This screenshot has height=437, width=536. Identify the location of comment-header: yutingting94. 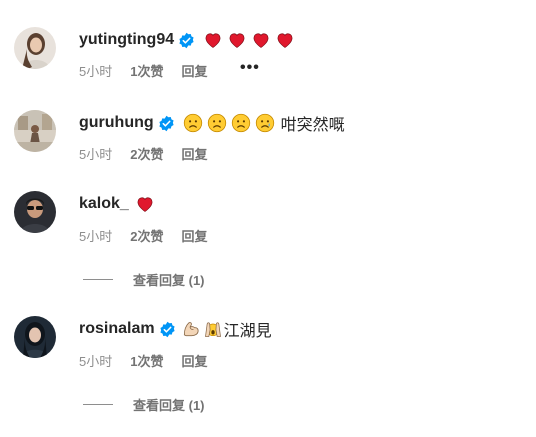
(189, 40).